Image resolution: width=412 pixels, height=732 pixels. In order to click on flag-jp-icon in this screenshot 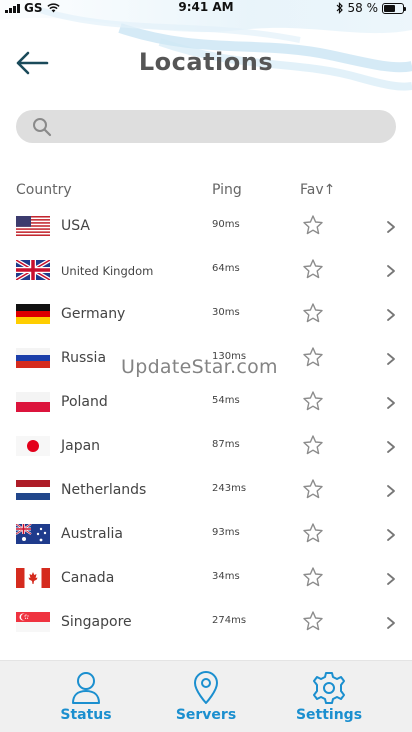, I will do `click(33, 446)`.